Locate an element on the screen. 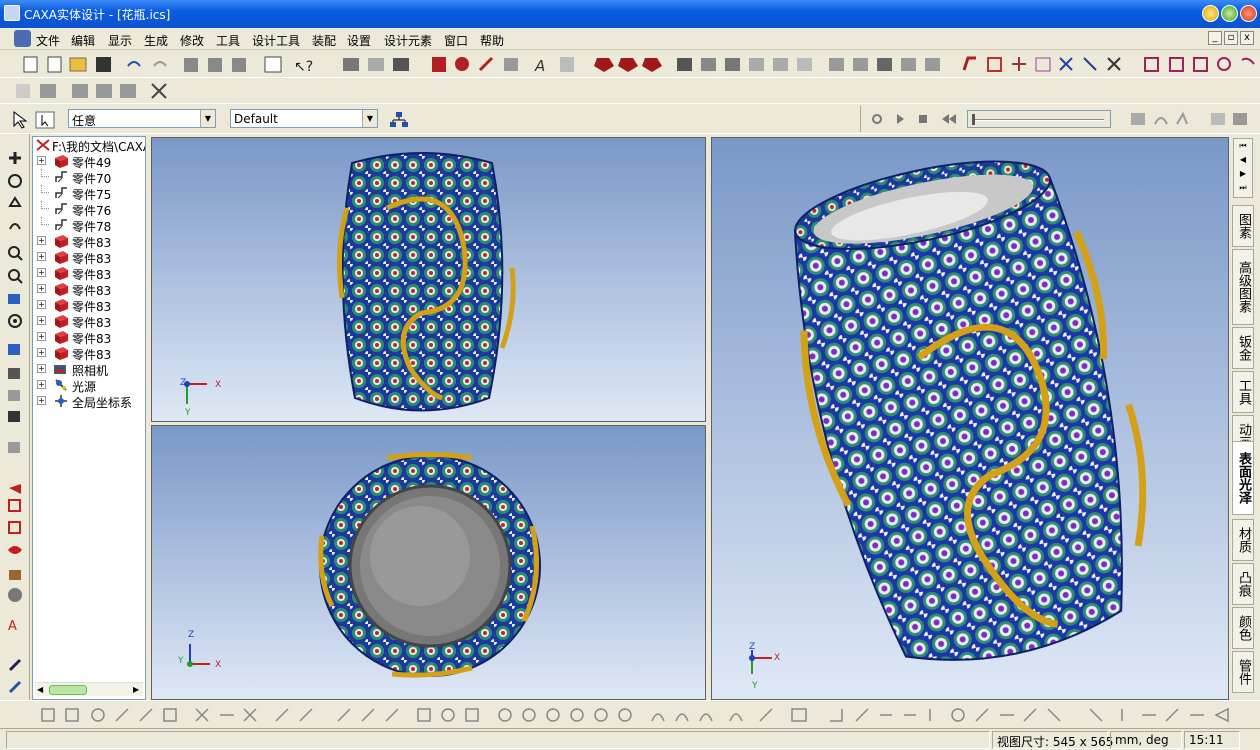 Image resolution: width=1260 pixels, height=750 pixels. tab-surface-finish: 表面光泽 is located at coordinates (1243, 478).